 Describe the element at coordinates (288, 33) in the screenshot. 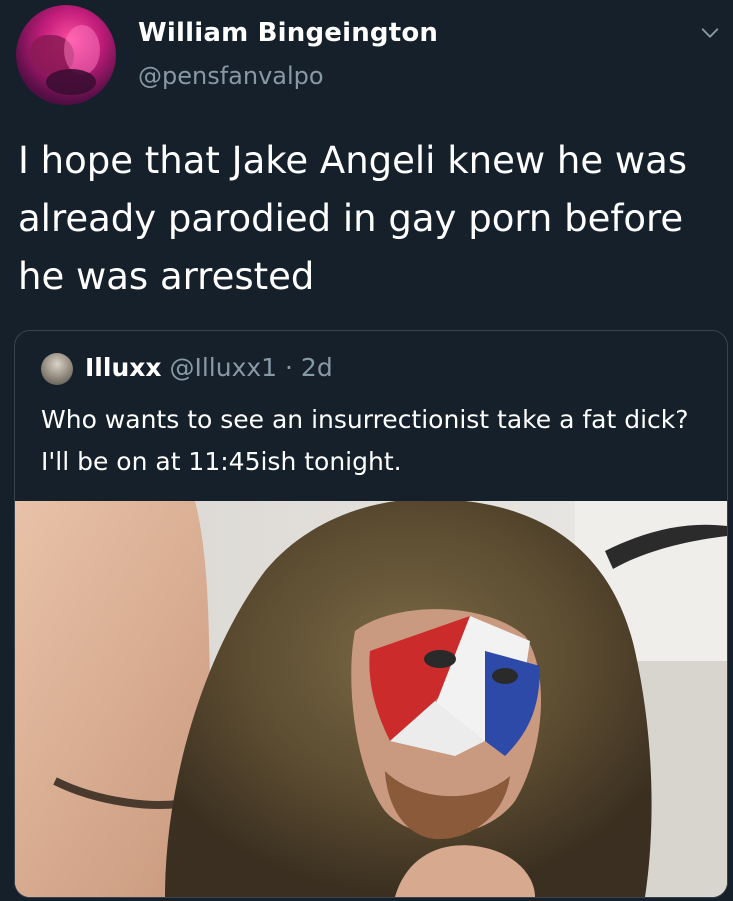

I see `author-name: William Bingeington` at that location.